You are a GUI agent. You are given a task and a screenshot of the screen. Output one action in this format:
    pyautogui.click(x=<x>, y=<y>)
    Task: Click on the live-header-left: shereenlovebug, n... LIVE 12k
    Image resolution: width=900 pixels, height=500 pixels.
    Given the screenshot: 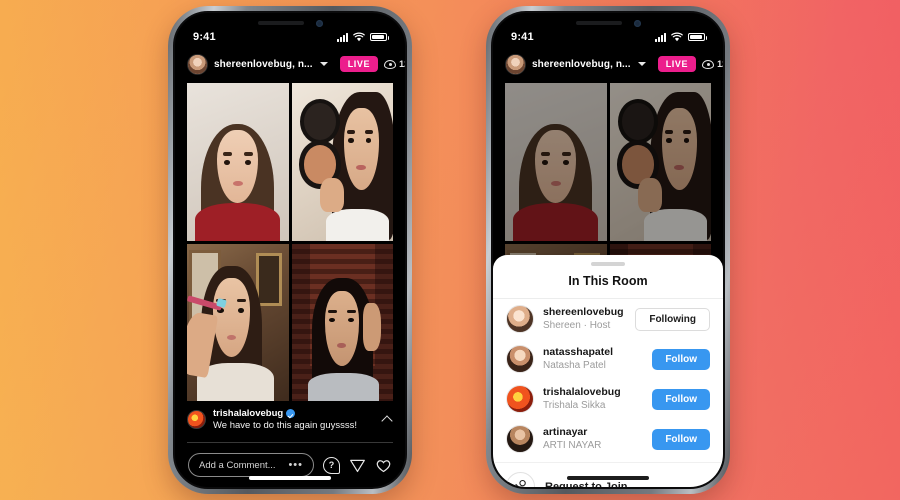 What is the action you would take?
    pyautogui.click(x=290, y=64)
    